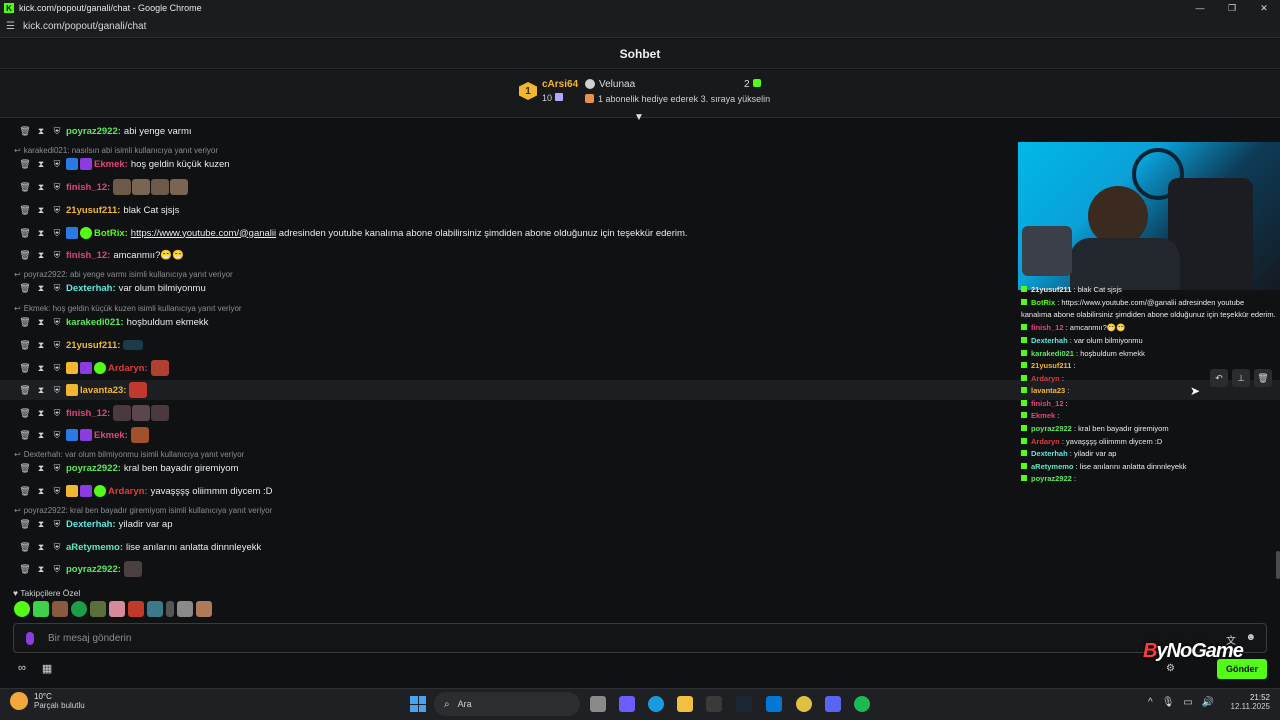 This screenshot has height=720, width=1280. What do you see at coordinates (103, 390) in the screenshot?
I see `message-username: lavanta23:` at bounding box center [103, 390].